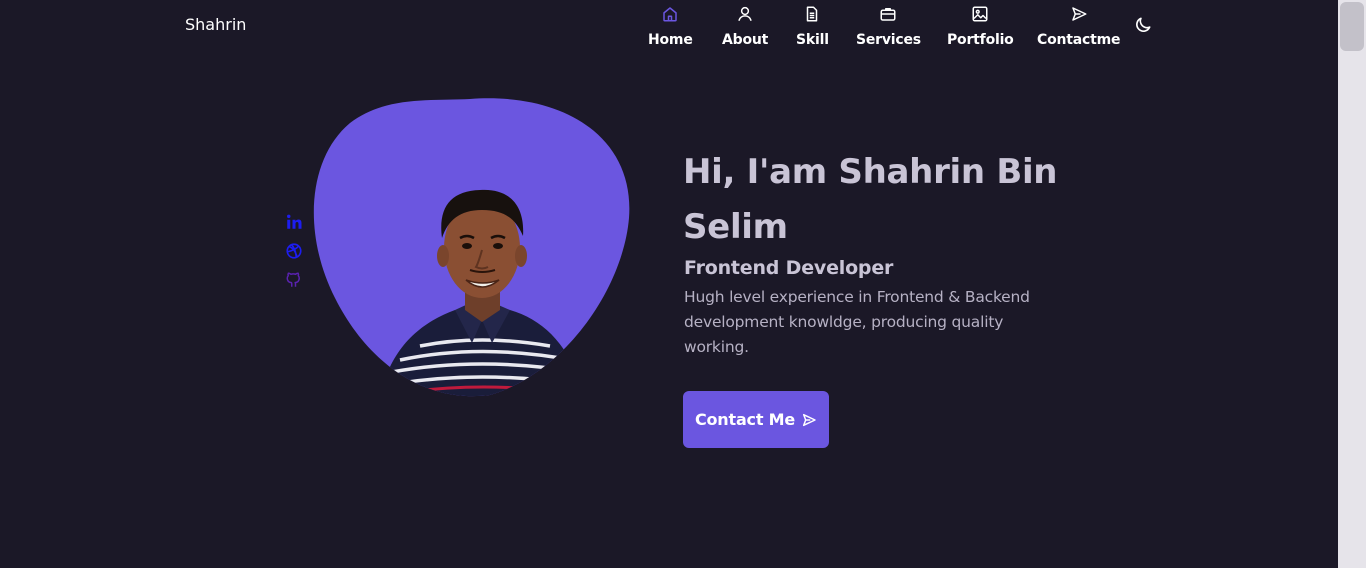 This screenshot has height=568, width=1366. I want to click on linkedin-icon, so click(294, 221).